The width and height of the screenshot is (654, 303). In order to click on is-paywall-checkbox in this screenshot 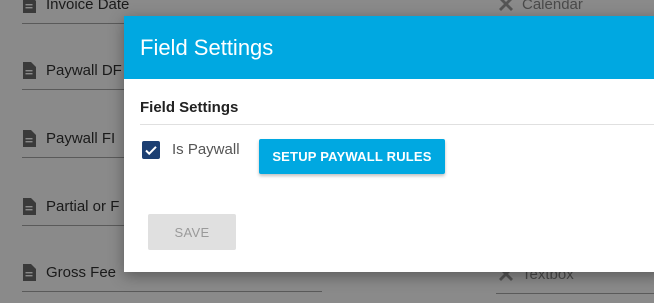, I will do `click(151, 150)`.